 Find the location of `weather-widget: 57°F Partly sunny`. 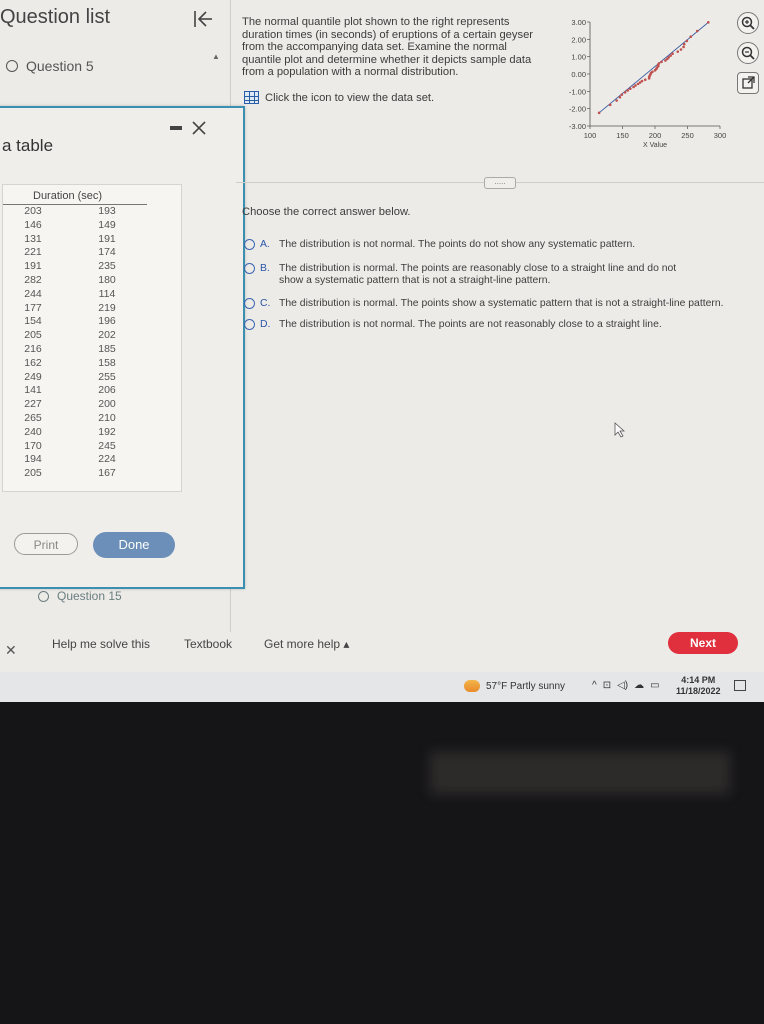

weather-widget: 57°F Partly sunny is located at coordinates (514, 686).